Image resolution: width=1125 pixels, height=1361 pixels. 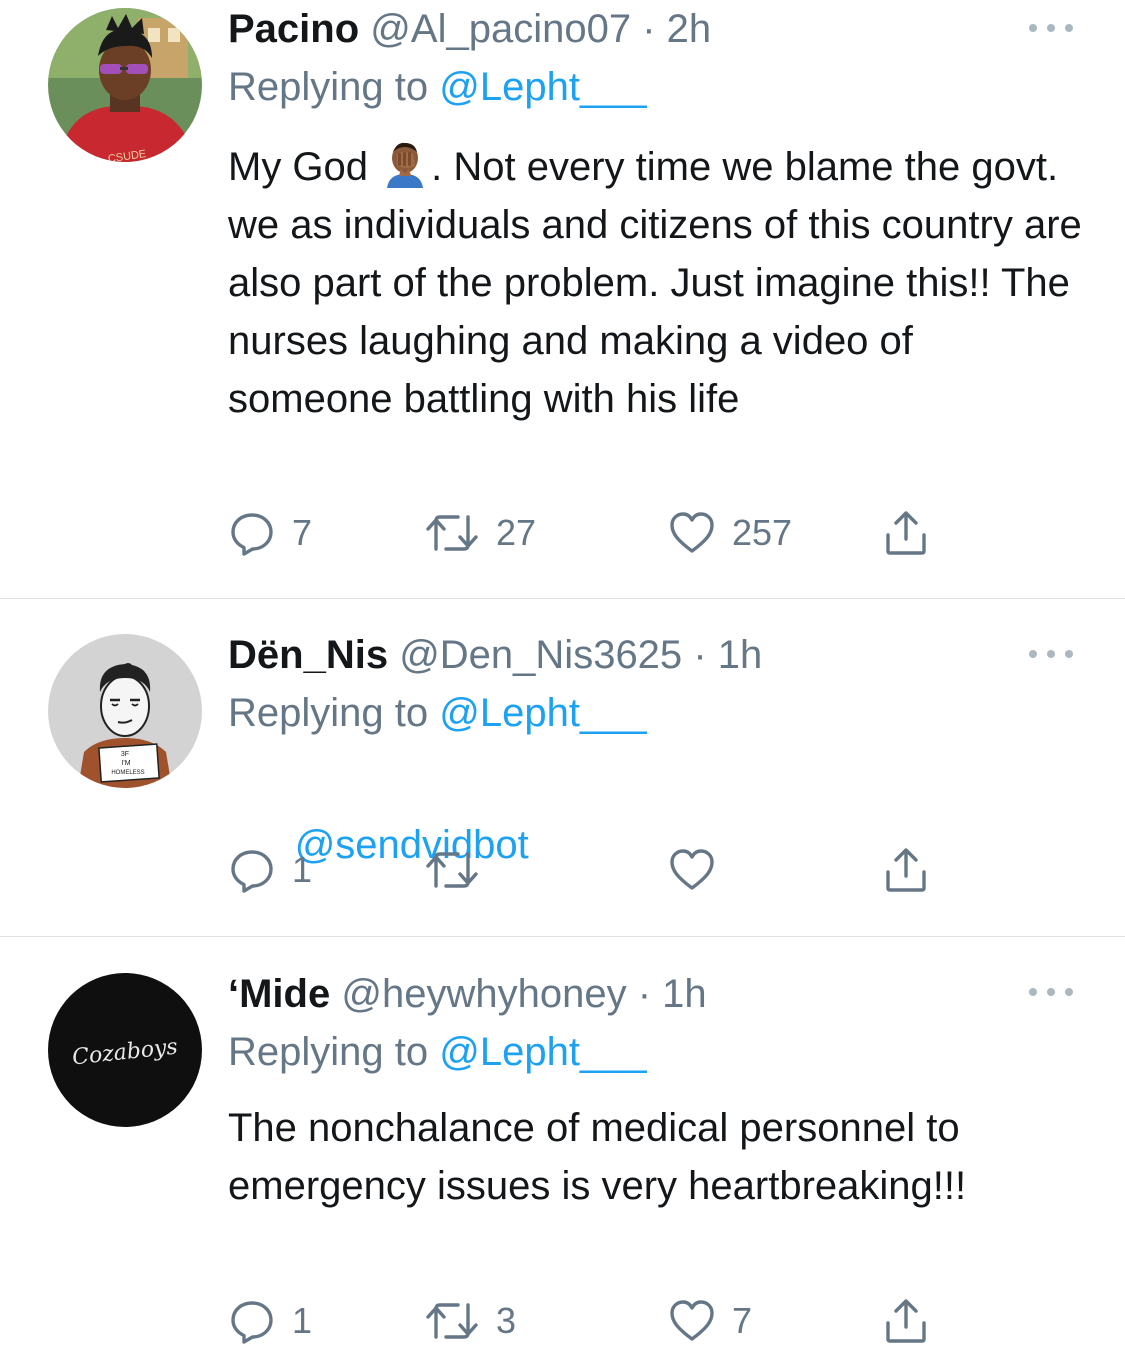 What do you see at coordinates (304, 167) in the screenshot?
I see `tweet-text-part: My God` at bounding box center [304, 167].